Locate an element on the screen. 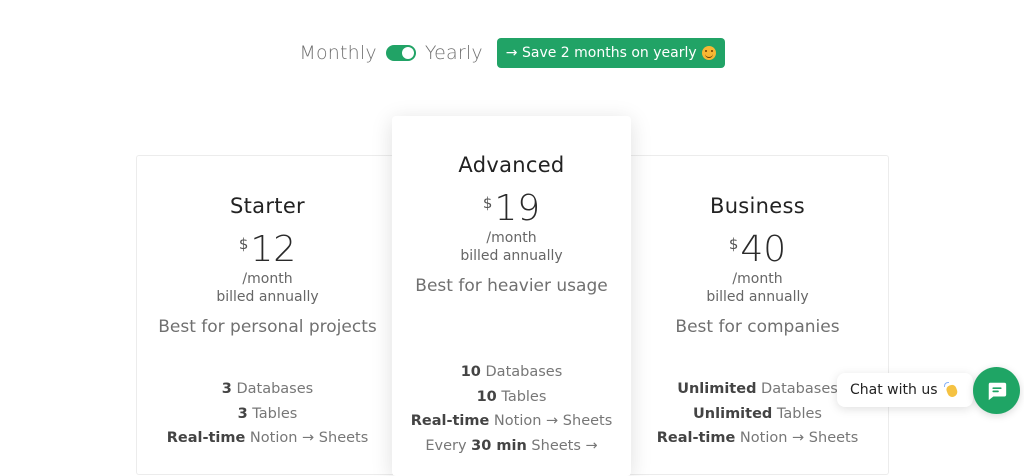 This screenshot has height=476, width=1024. price-amount: 40 is located at coordinates (763, 249).